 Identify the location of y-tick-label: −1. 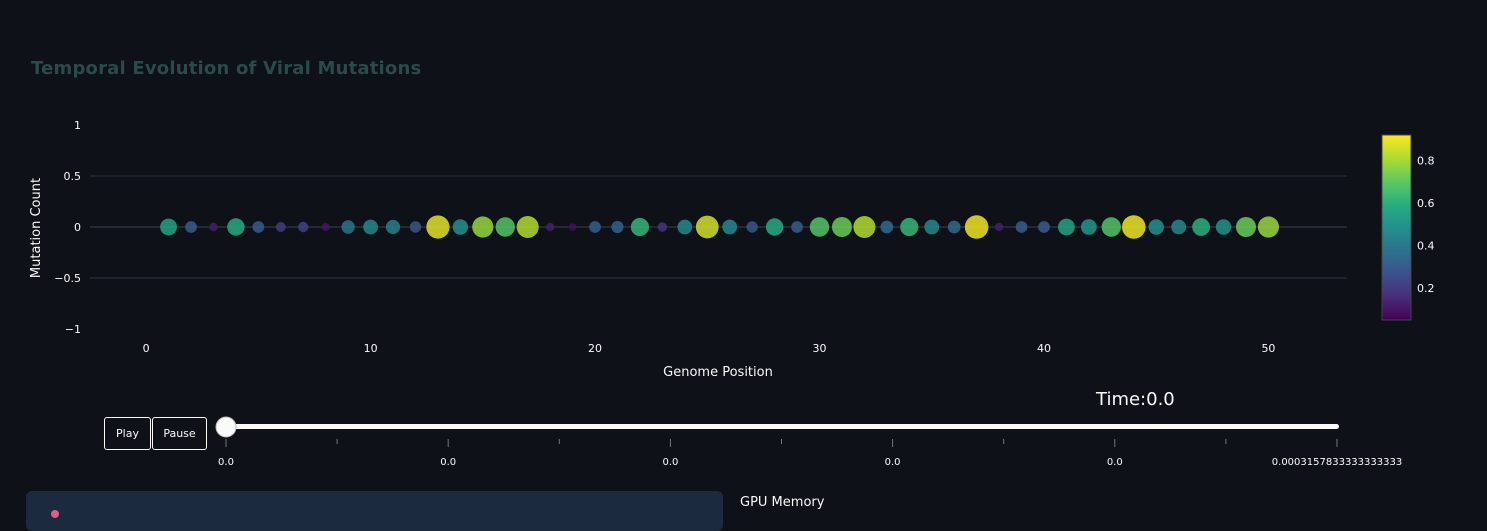
(73, 329).